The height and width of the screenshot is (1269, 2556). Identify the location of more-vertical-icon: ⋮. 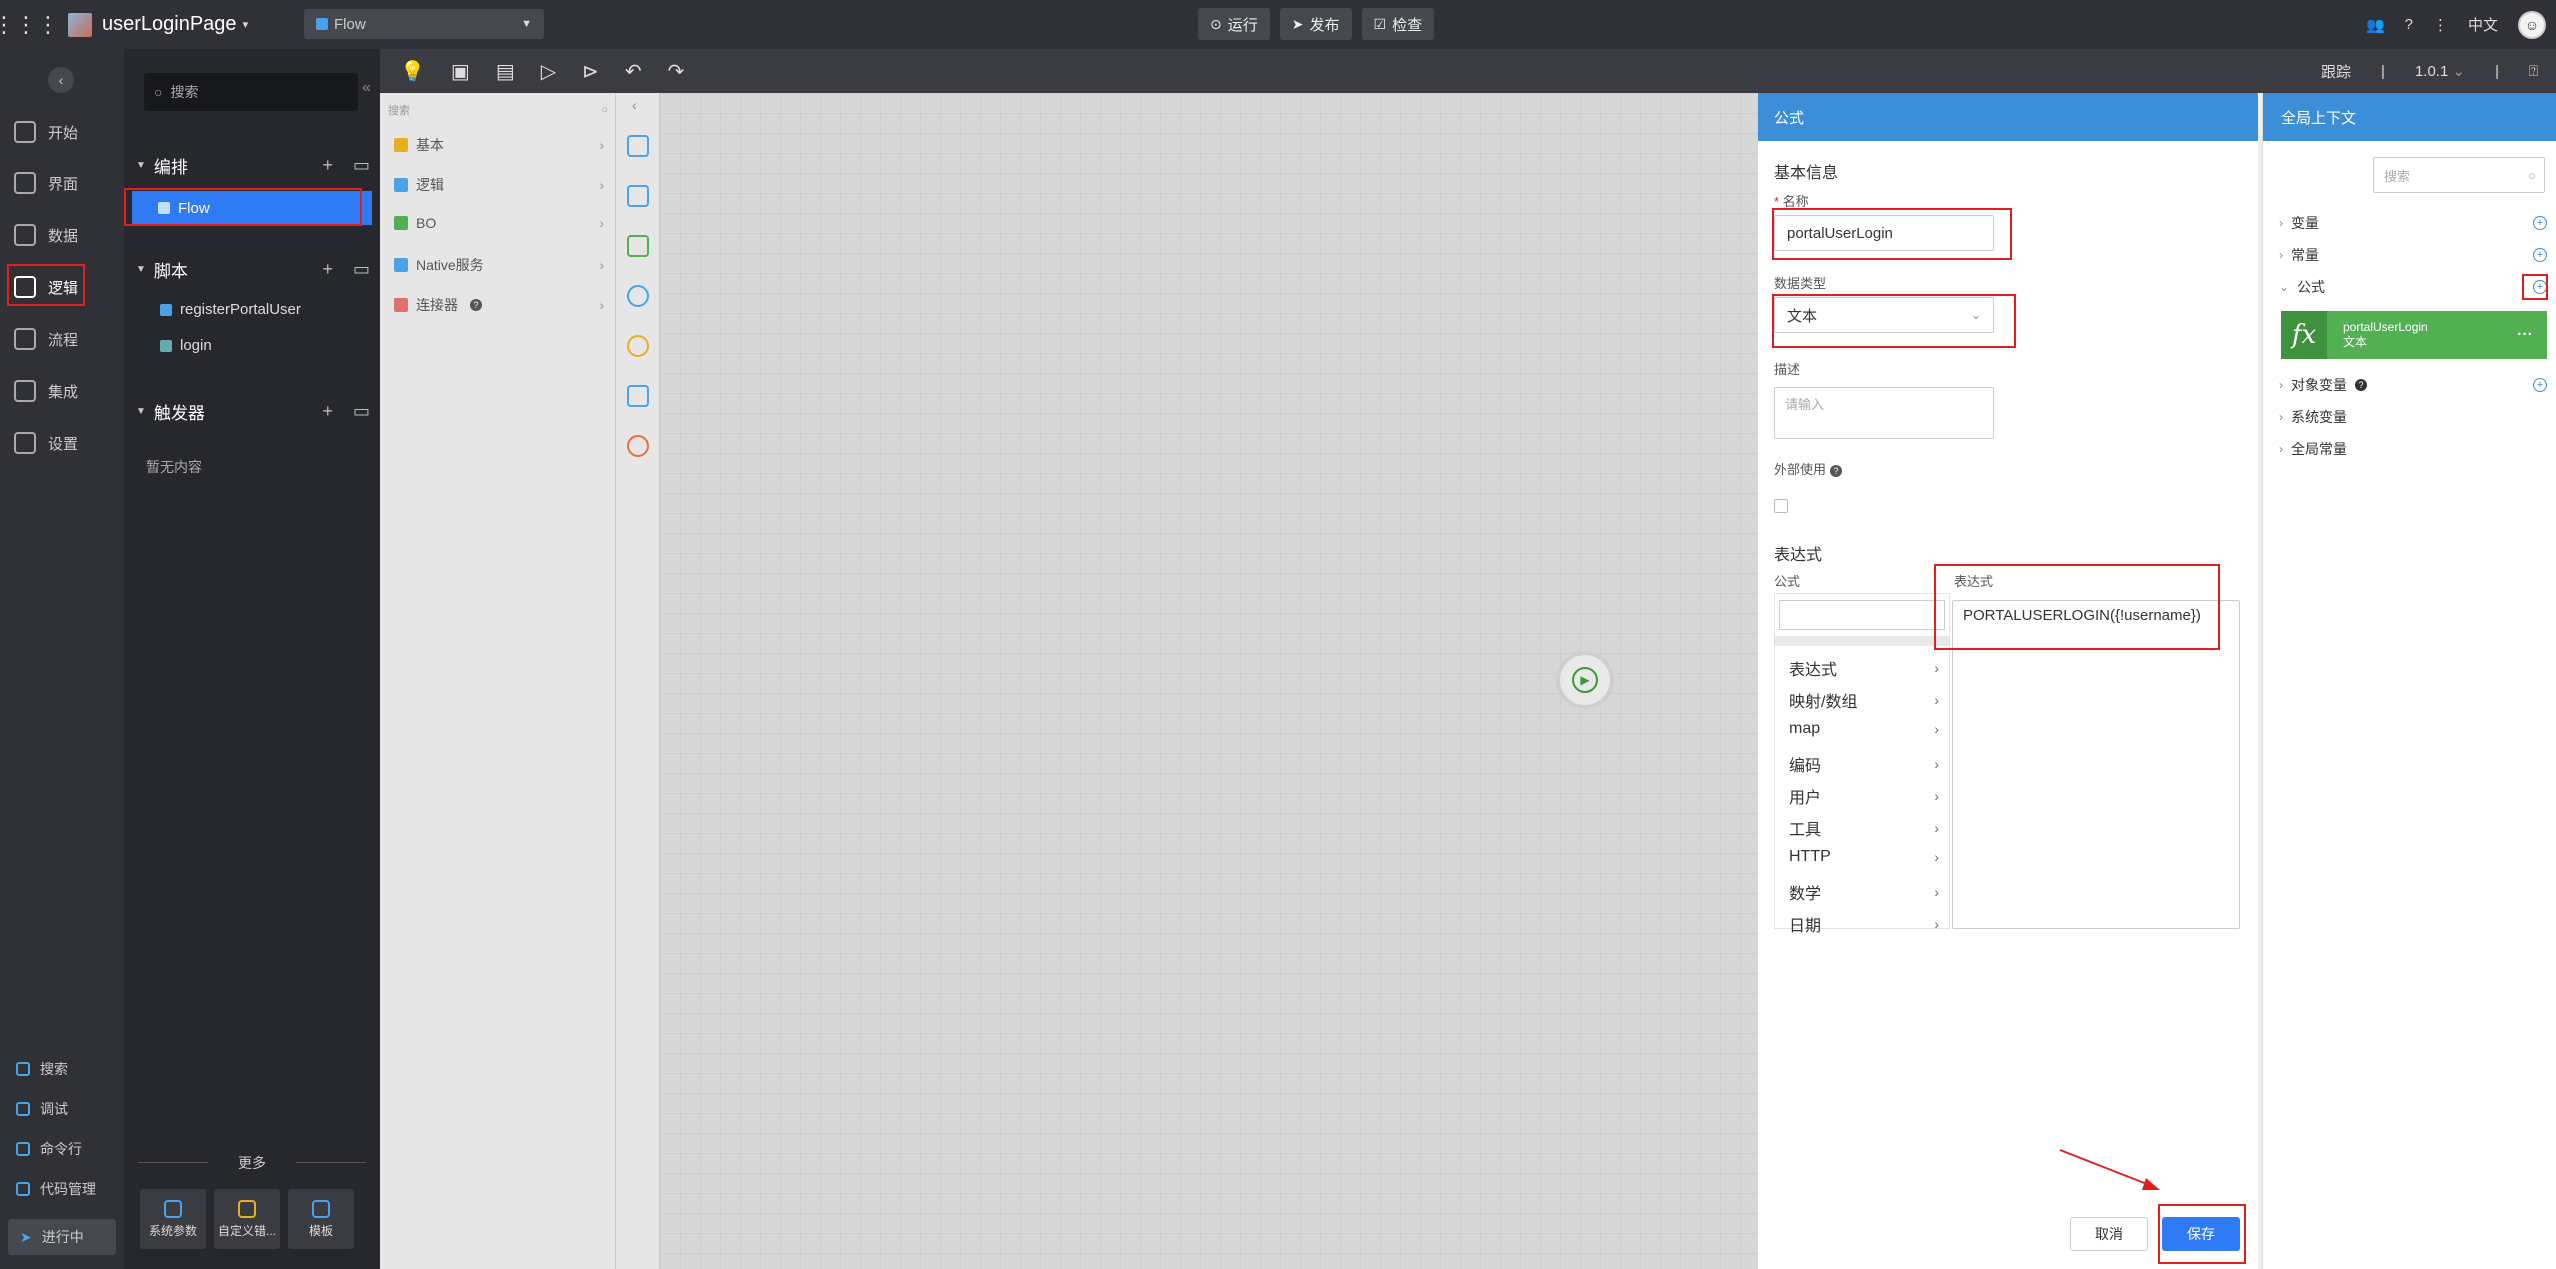
(2440, 25).